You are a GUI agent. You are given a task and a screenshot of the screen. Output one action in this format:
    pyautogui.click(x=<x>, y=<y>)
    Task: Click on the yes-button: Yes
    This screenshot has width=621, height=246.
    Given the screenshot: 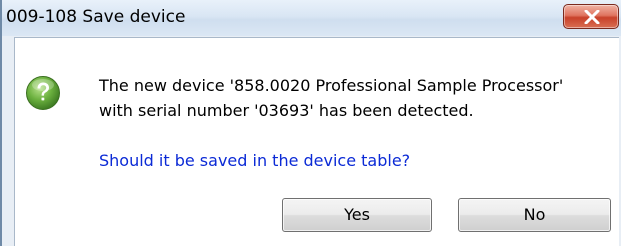 What is the action you would take?
    pyautogui.click(x=357, y=215)
    